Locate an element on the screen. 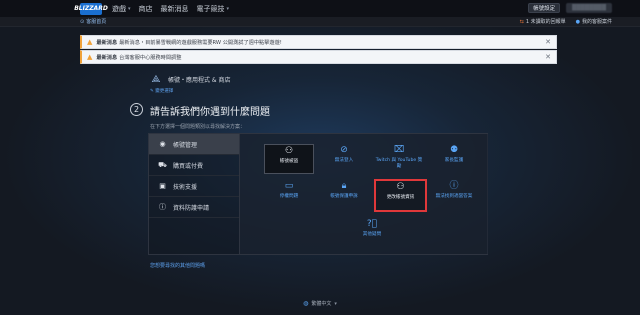  tile-label: 無法找到適當答案 is located at coordinates (454, 196).